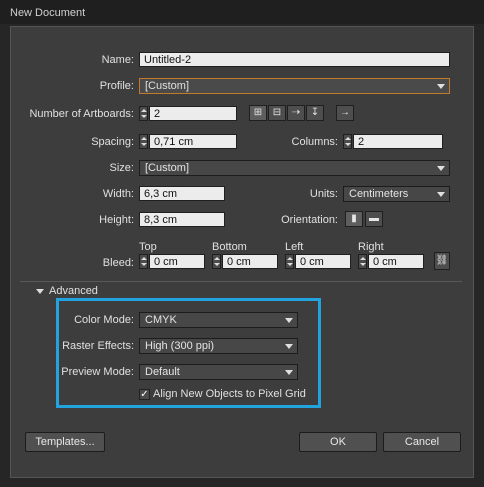 The width and height of the screenshot is (484, 487). What do you see at coordinates (309, 220) in the screenshot?
I see `orientation-label: Orientation:` at bounding box center [309, 220].